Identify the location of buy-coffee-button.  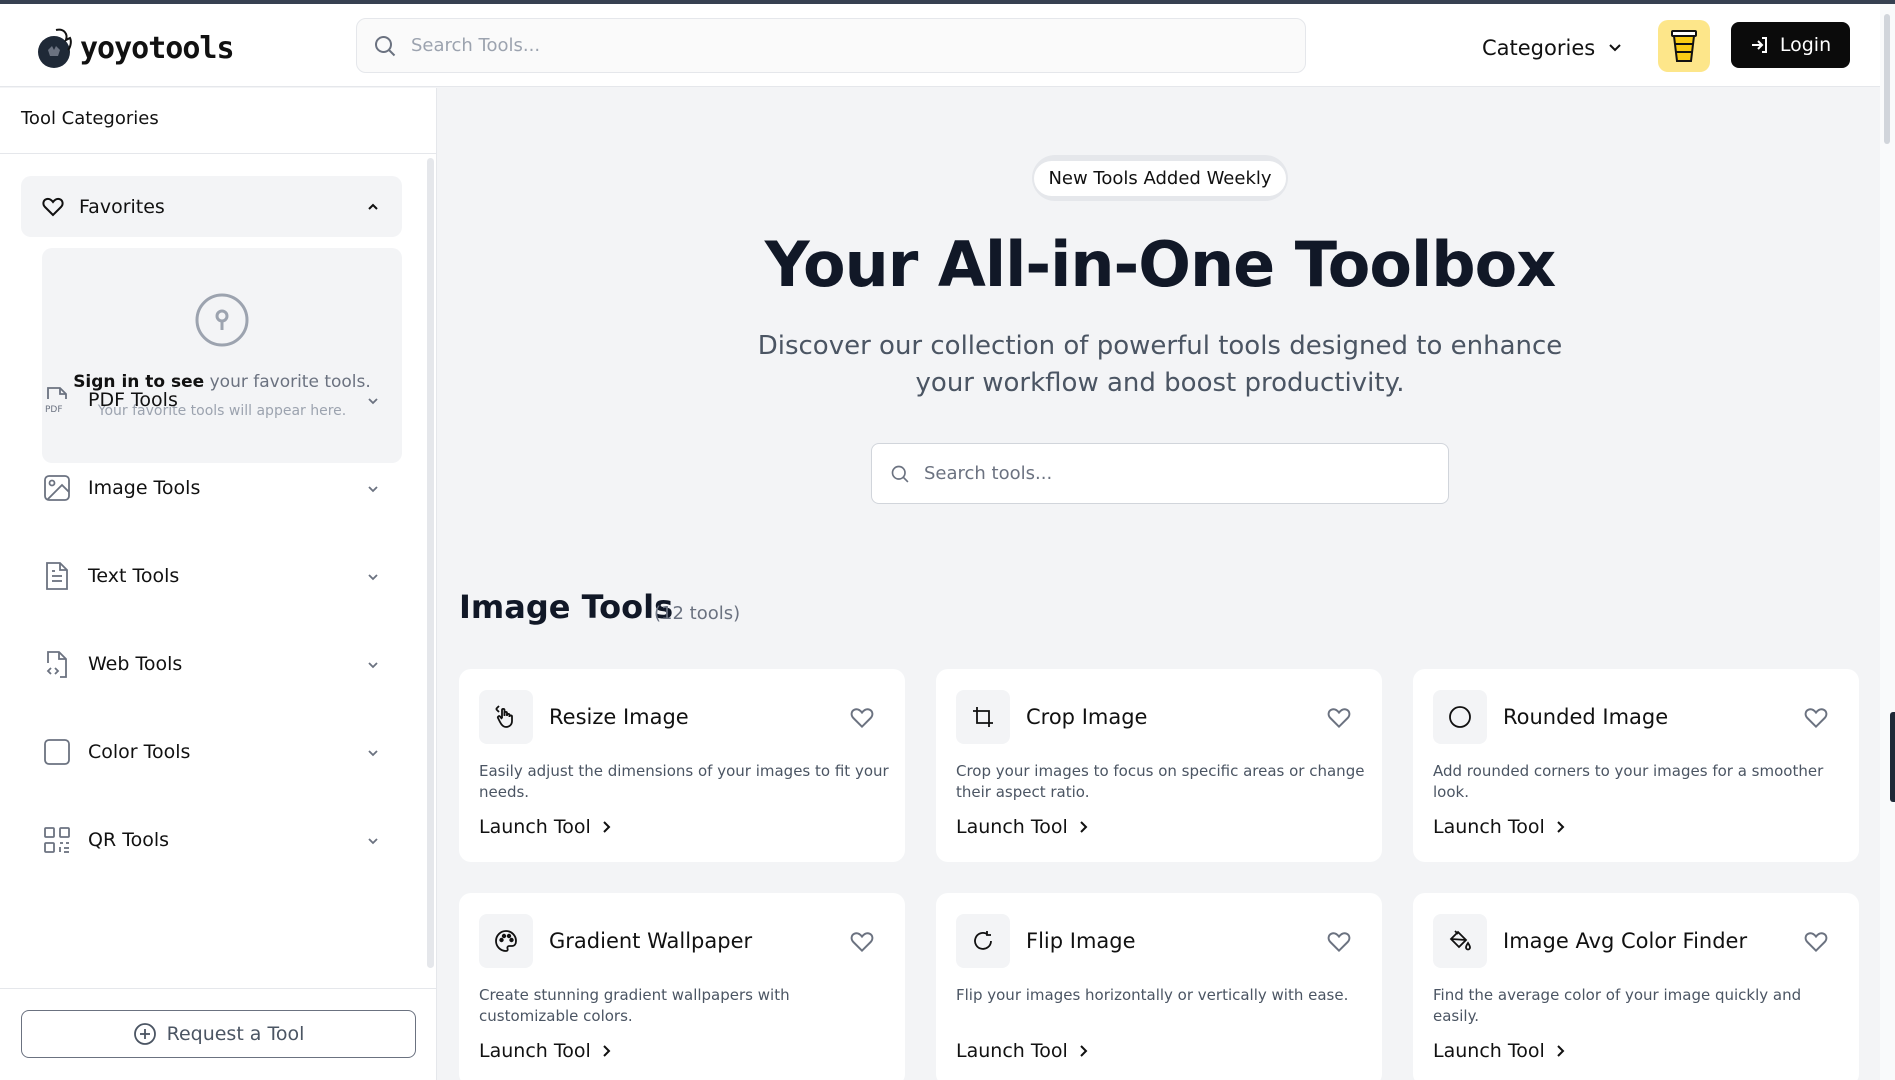
(1684, 46).